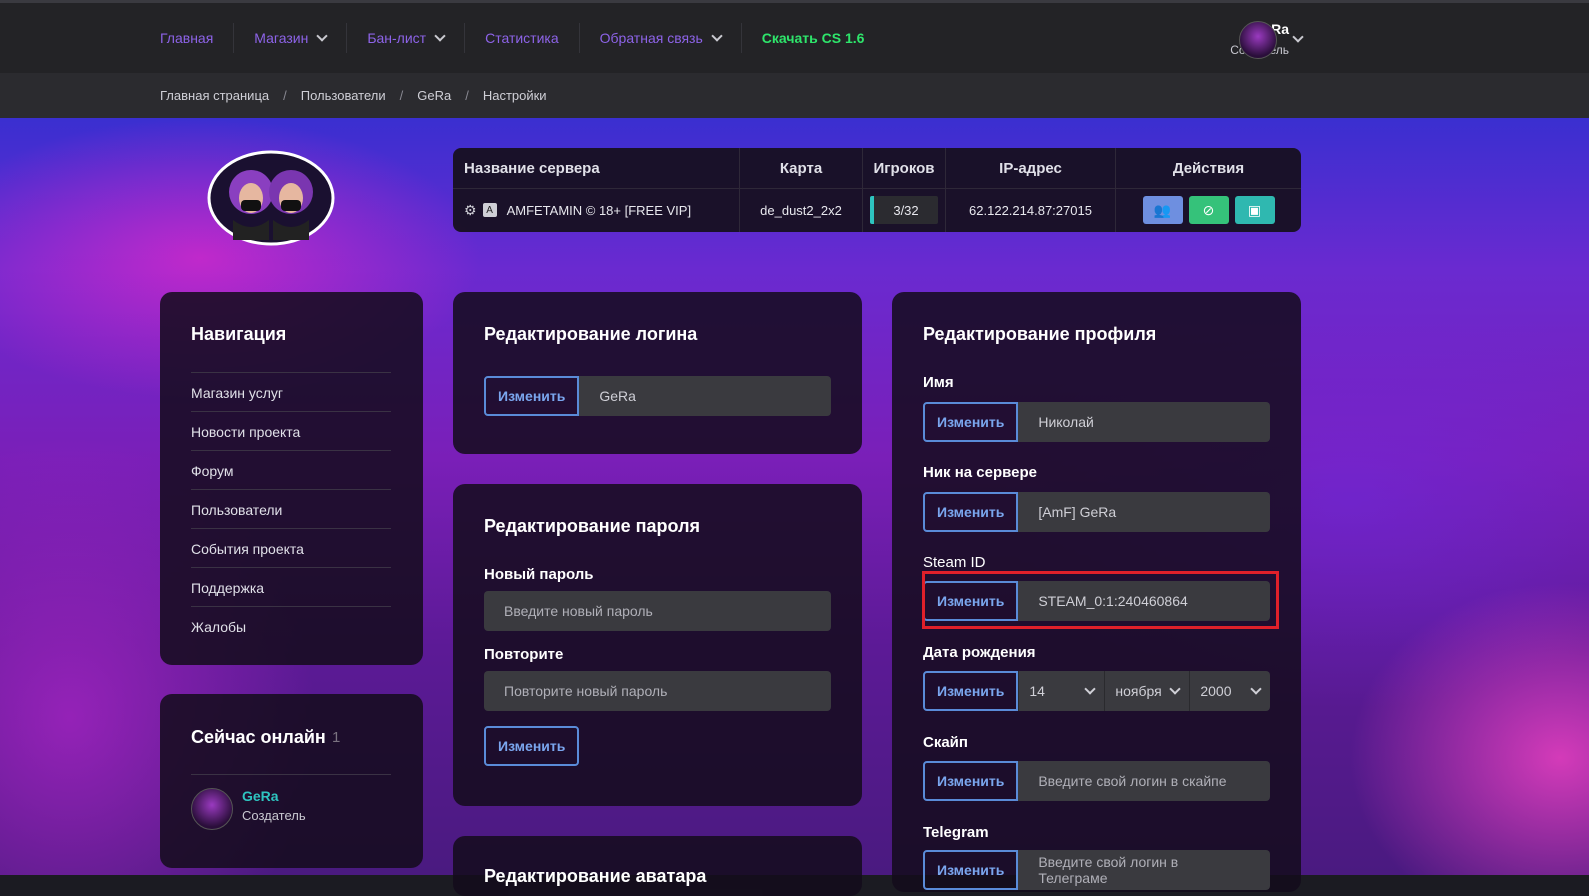 Image resolution: width=1589 pixels, height=896 pixels. I want to click on login-card-title: Редактирование логина, so click(591, 334).